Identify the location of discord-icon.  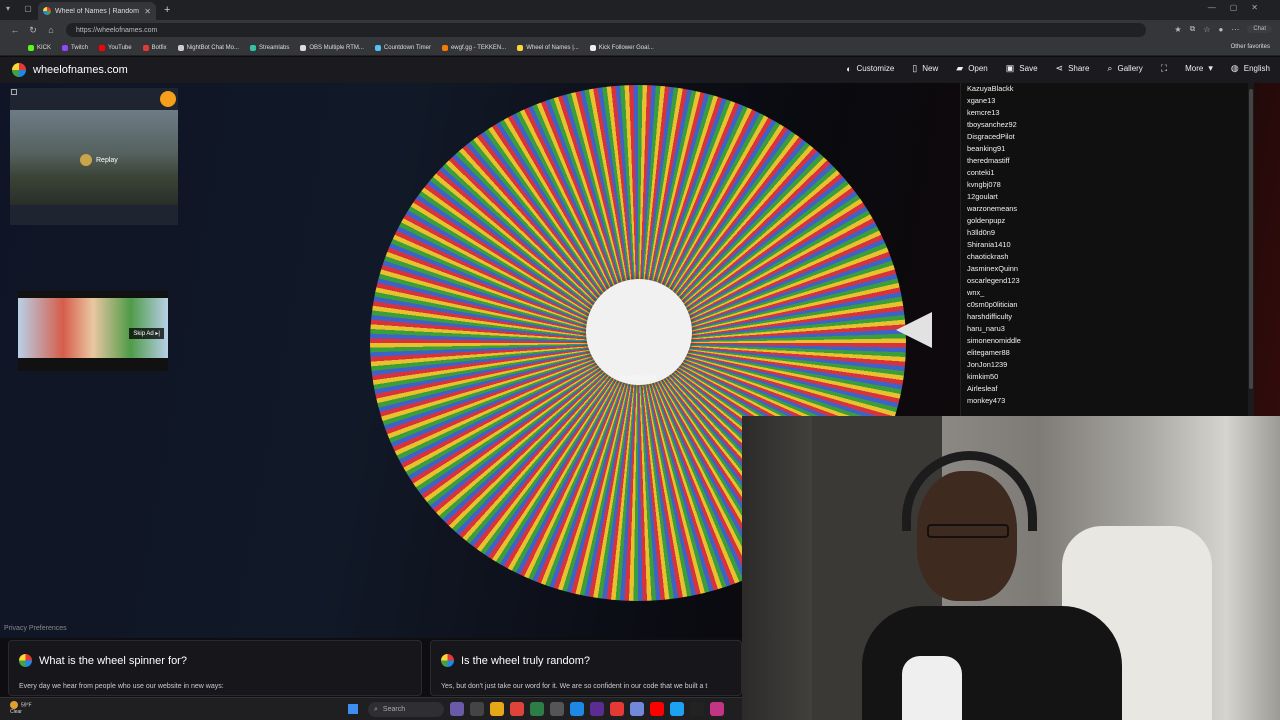
(637, 709).